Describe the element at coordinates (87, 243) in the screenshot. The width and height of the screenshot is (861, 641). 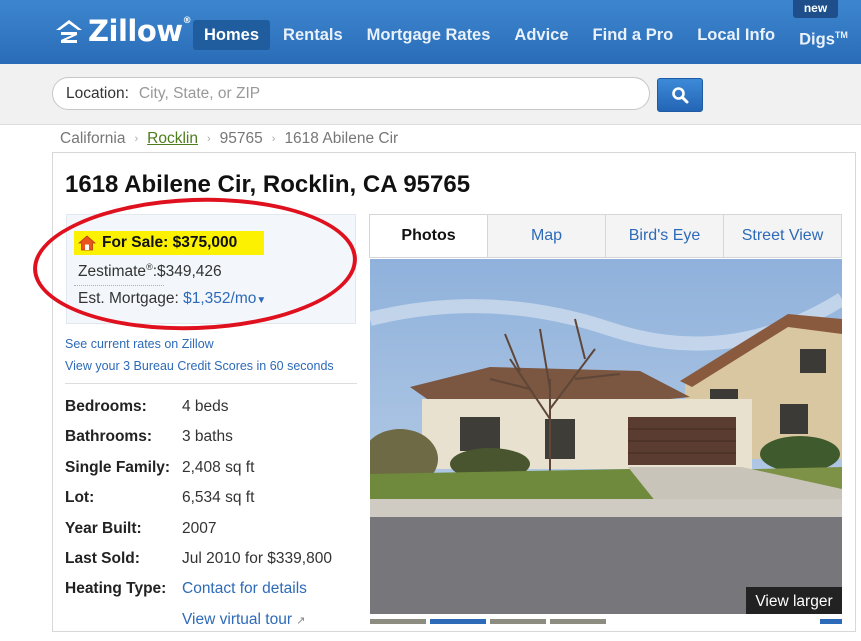
I see `house-icon` at that location.